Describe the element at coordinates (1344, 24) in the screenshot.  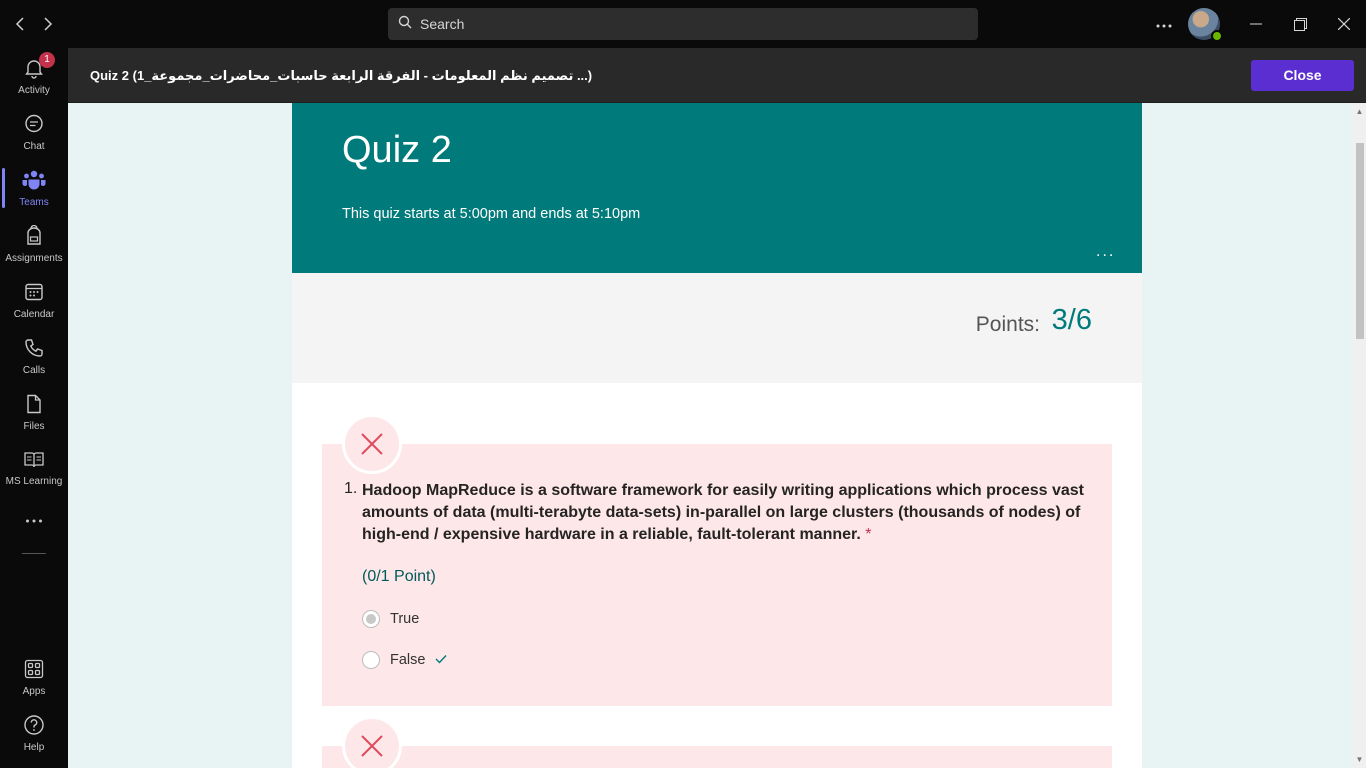
I see `close-window-icon` at that location.